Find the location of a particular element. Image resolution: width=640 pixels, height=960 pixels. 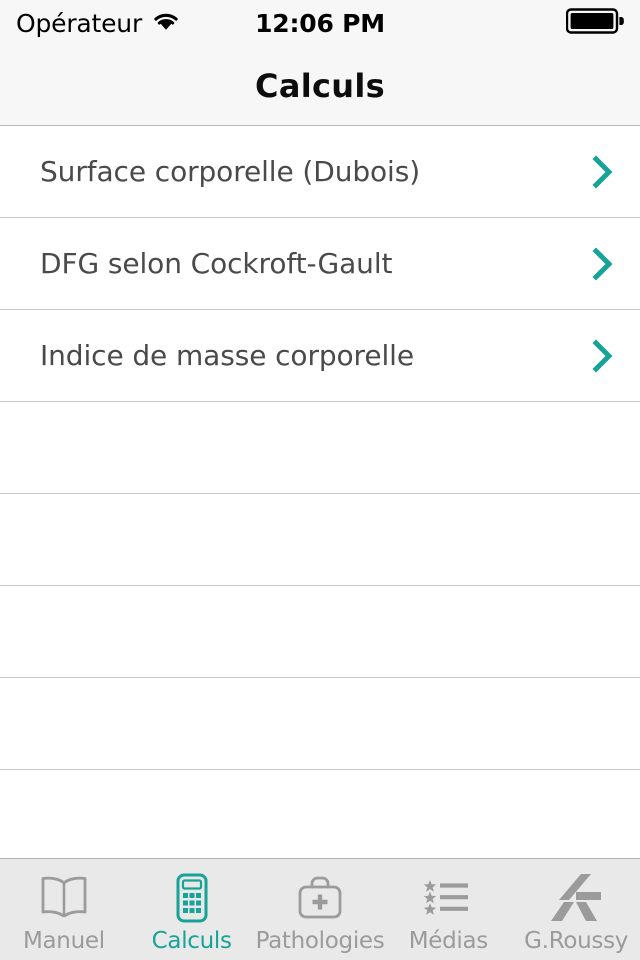

carrier-label: Opérateur is located at coordinates (79, 23).